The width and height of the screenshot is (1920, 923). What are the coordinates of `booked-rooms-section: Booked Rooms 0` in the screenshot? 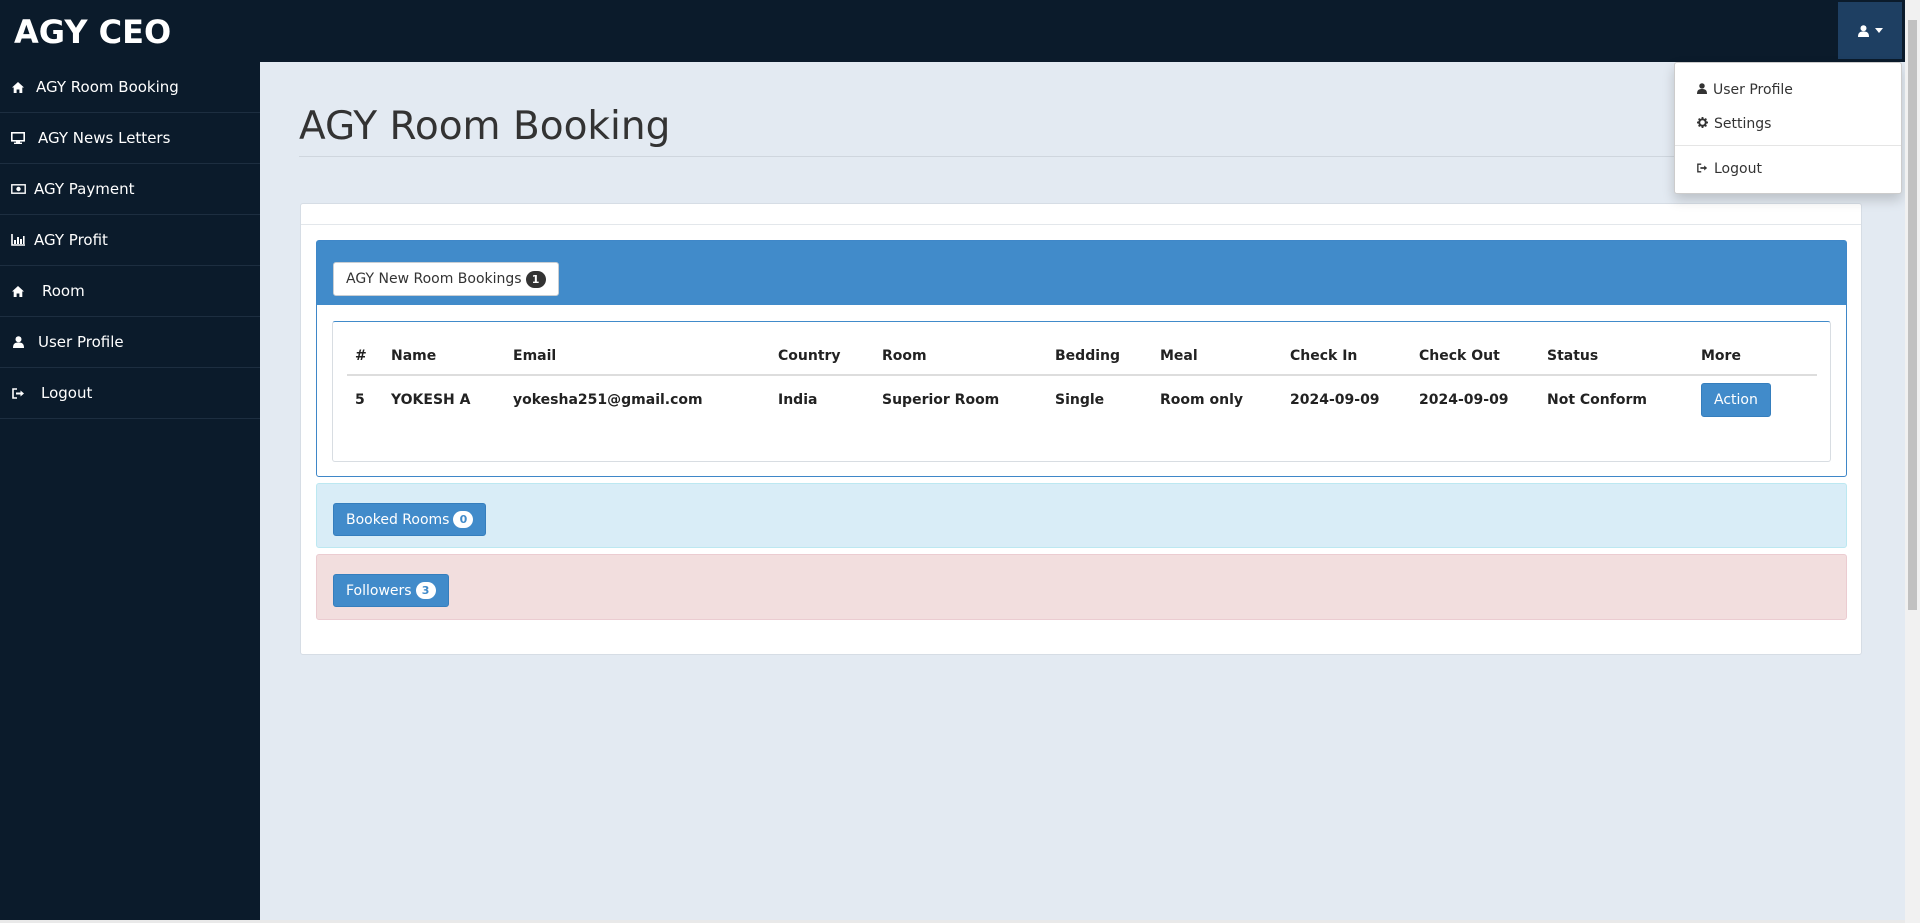 It's located at (1081, 515).